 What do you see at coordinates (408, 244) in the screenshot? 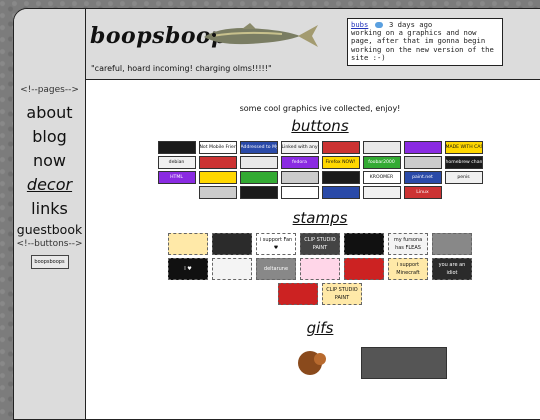
I see `stamp-image: my fursona has FLEAS` at bounding box center [408, 244].